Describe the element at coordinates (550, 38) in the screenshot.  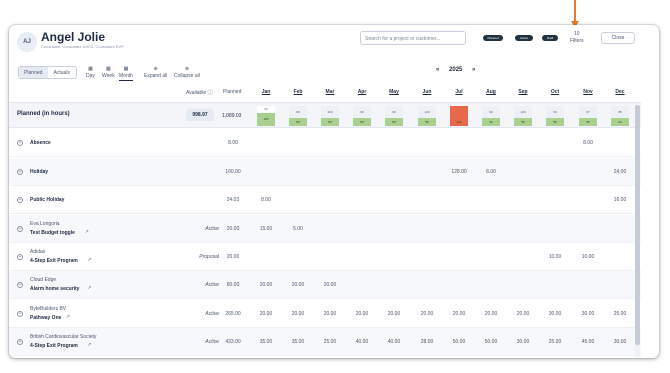
I see `filter-pill-draft: Draft` at that location.